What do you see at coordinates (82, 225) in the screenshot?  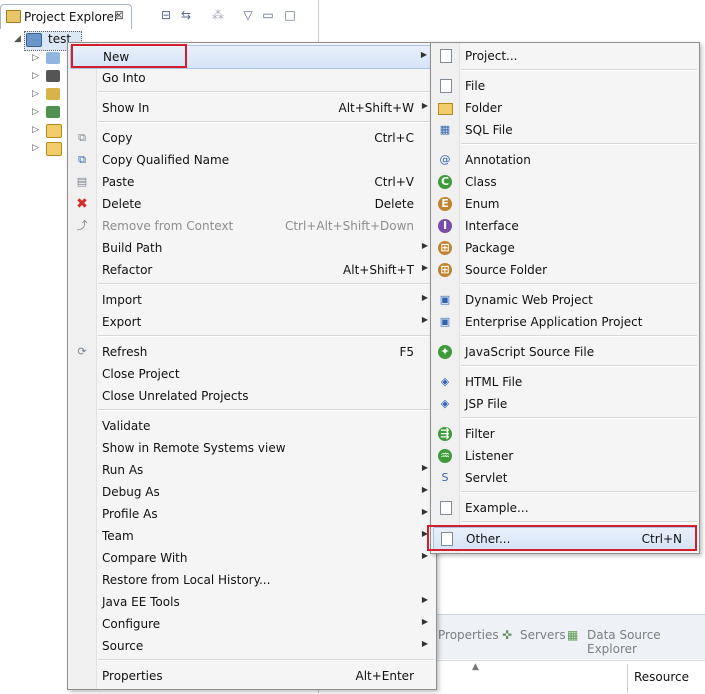 I see `remove-context-icon: ⤴` at bounding box center [82, 225].